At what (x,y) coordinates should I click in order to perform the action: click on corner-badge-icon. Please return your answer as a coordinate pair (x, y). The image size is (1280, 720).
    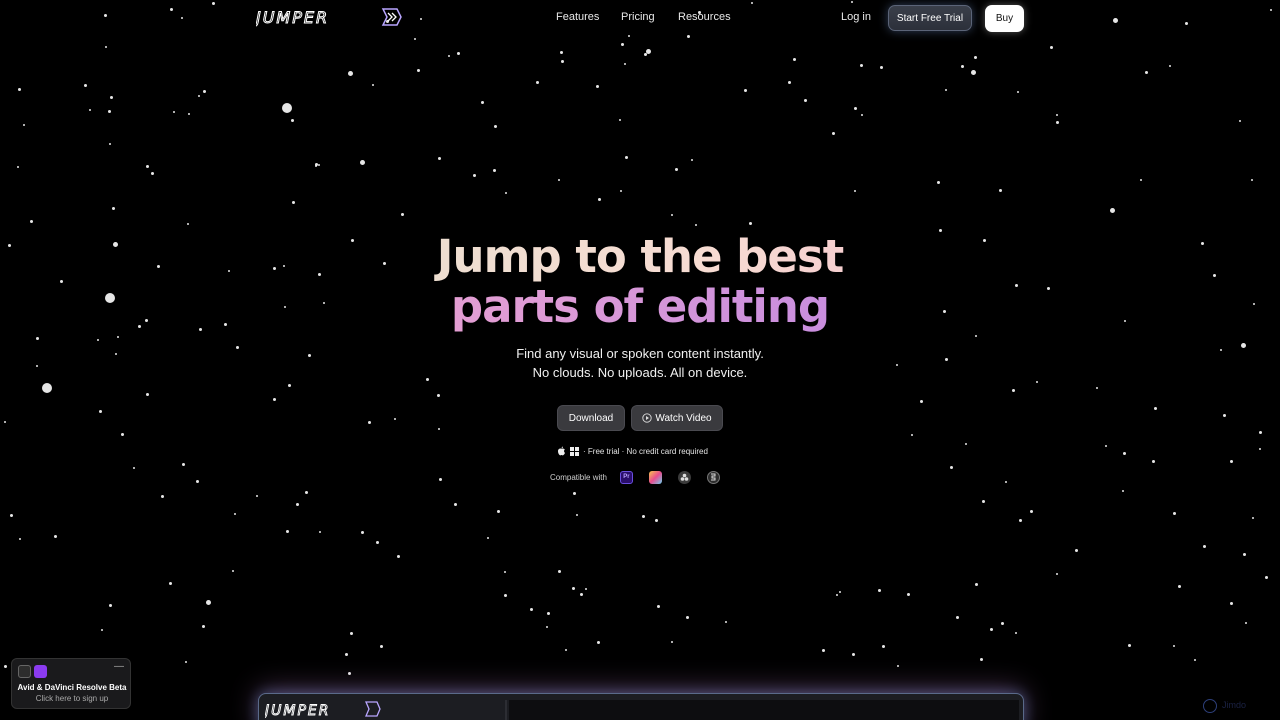
    Looking at the image, I should click on (1210, 706).